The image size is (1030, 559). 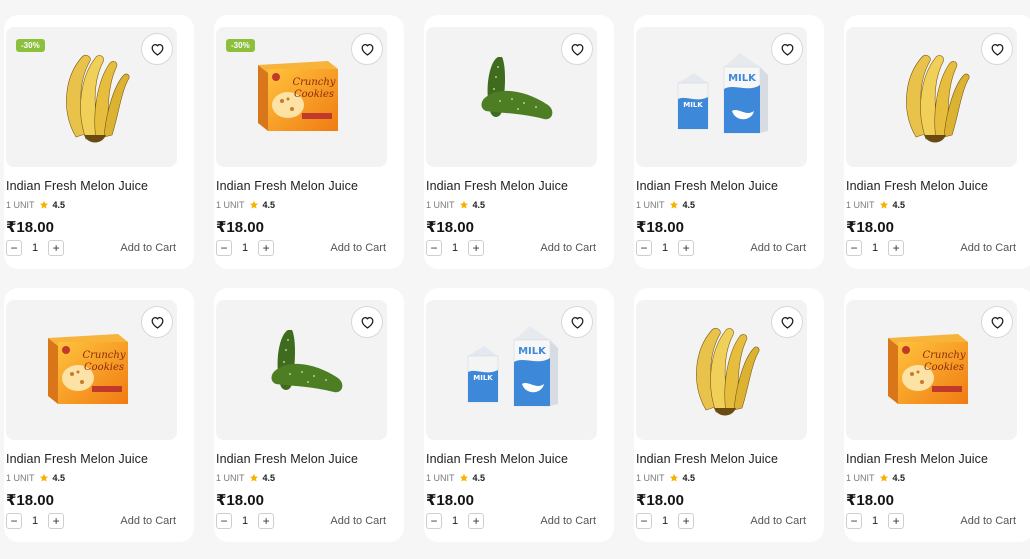 I want to click on svg-text: Crunchy, so click(x=943, y=355).